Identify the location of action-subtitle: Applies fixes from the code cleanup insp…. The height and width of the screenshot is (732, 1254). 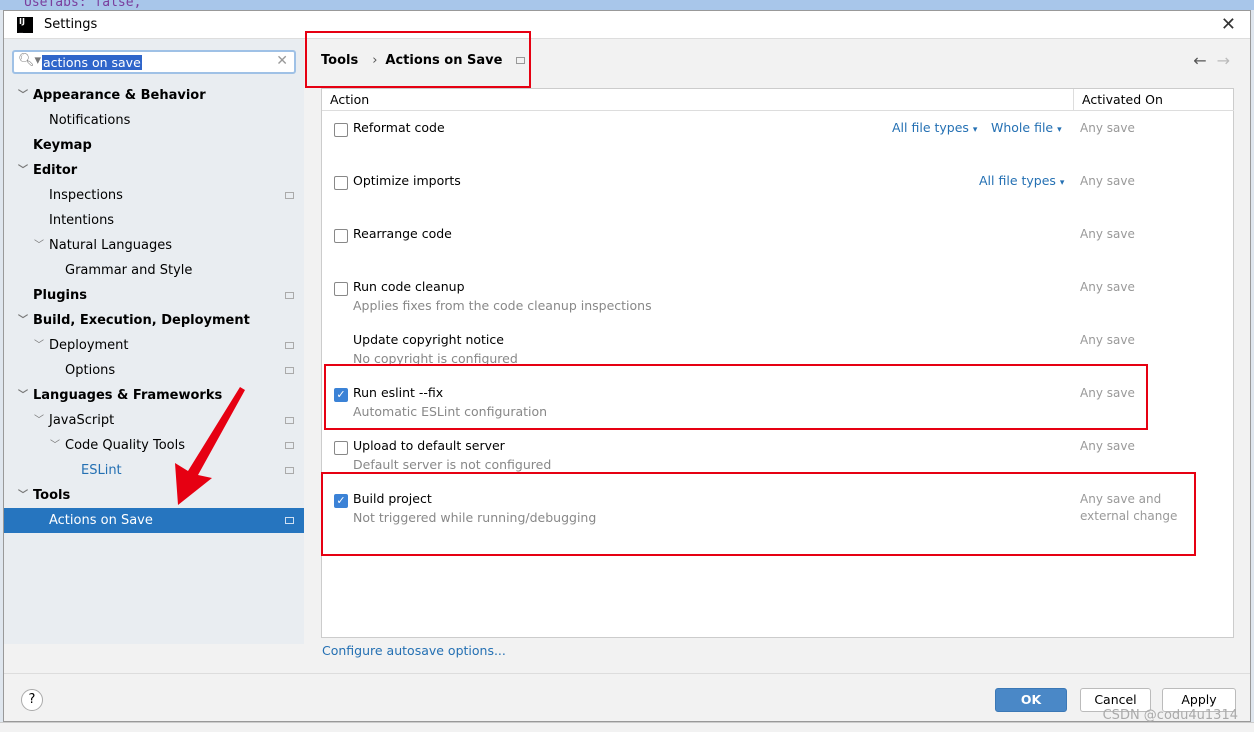
(502, 305).